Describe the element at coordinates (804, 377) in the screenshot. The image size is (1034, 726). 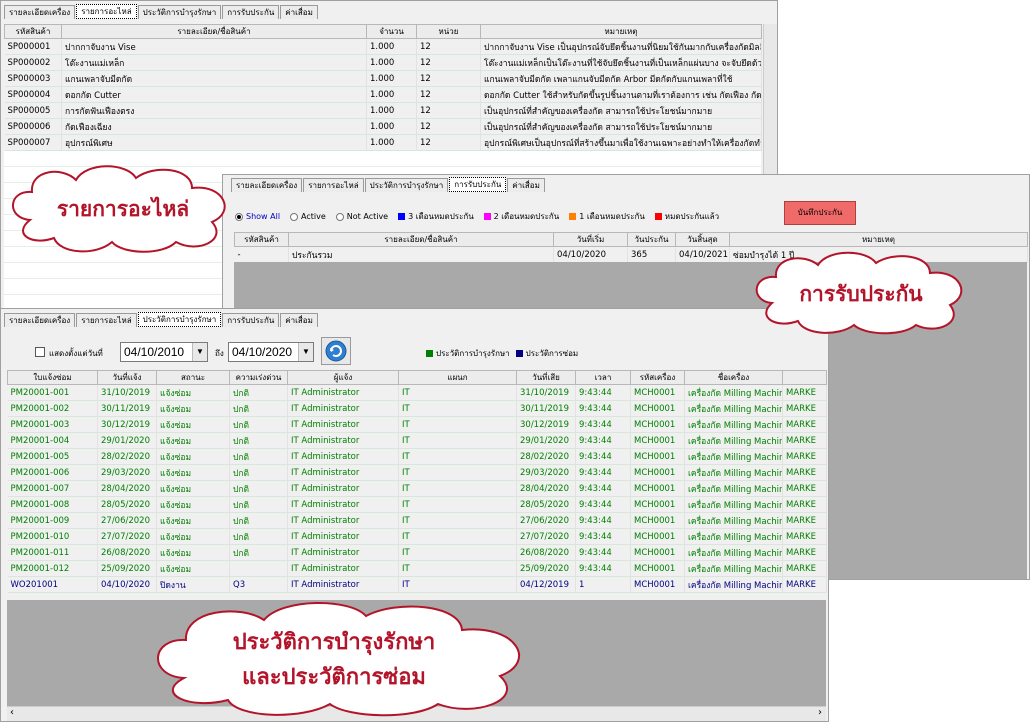
I see `column-header` at that location.